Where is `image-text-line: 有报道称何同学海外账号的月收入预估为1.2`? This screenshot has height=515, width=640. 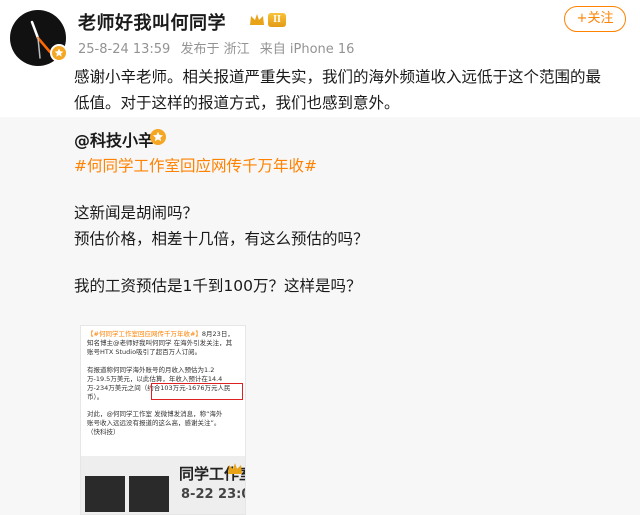
image-text-line: 有报道称何同学海外账号的月收入预估为1.2 is located at coordinates (151, 370).